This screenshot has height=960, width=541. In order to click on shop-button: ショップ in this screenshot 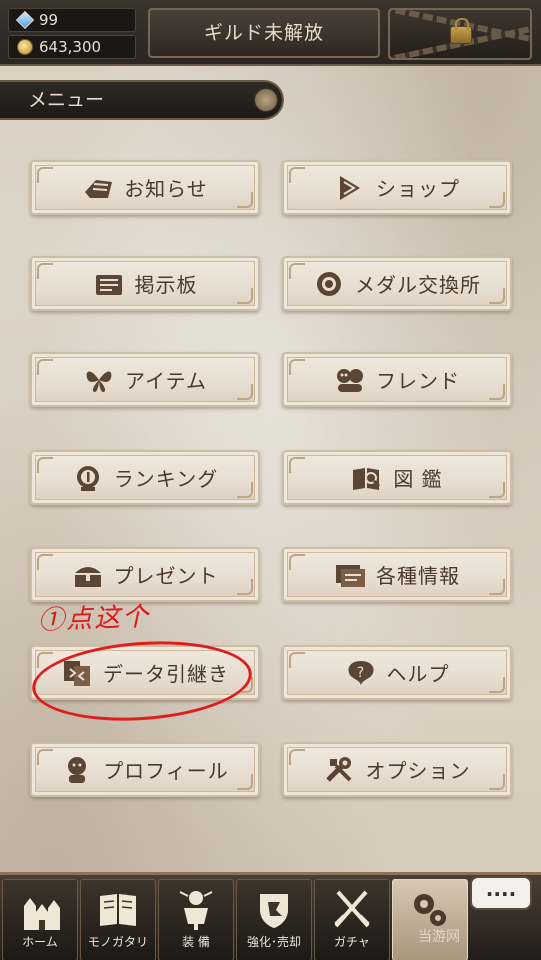, I will do `click(397, 187)`.